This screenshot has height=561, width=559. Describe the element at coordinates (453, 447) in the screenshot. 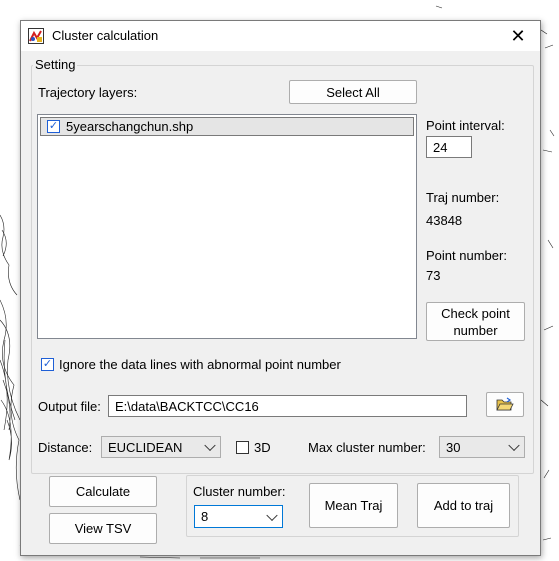

I see `max-cluster-value: 30` at that location.